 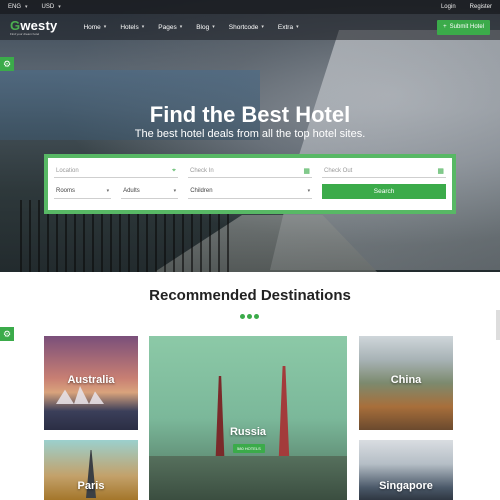 I want to click on rooms-select: Rooms ▾, so click(x=83, y=192).